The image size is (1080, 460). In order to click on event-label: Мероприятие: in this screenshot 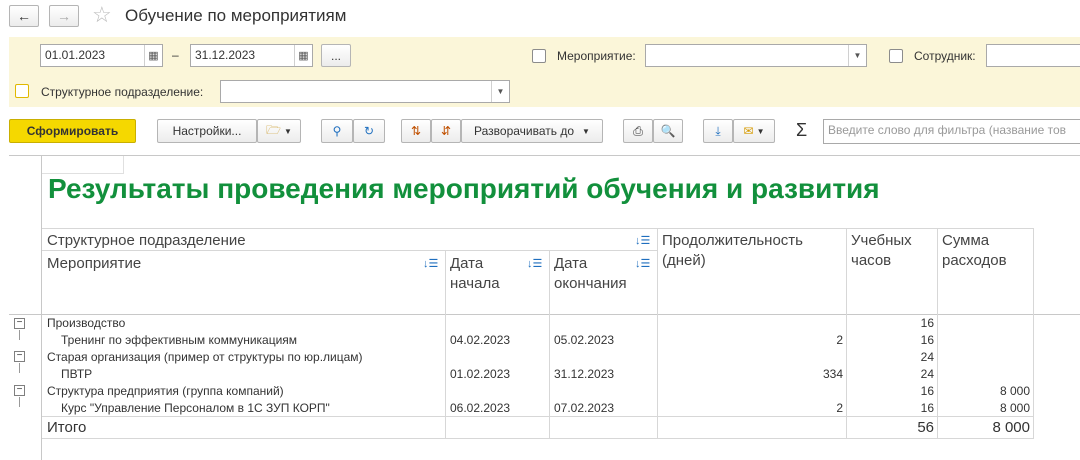, I will do `click(596, 56)`.